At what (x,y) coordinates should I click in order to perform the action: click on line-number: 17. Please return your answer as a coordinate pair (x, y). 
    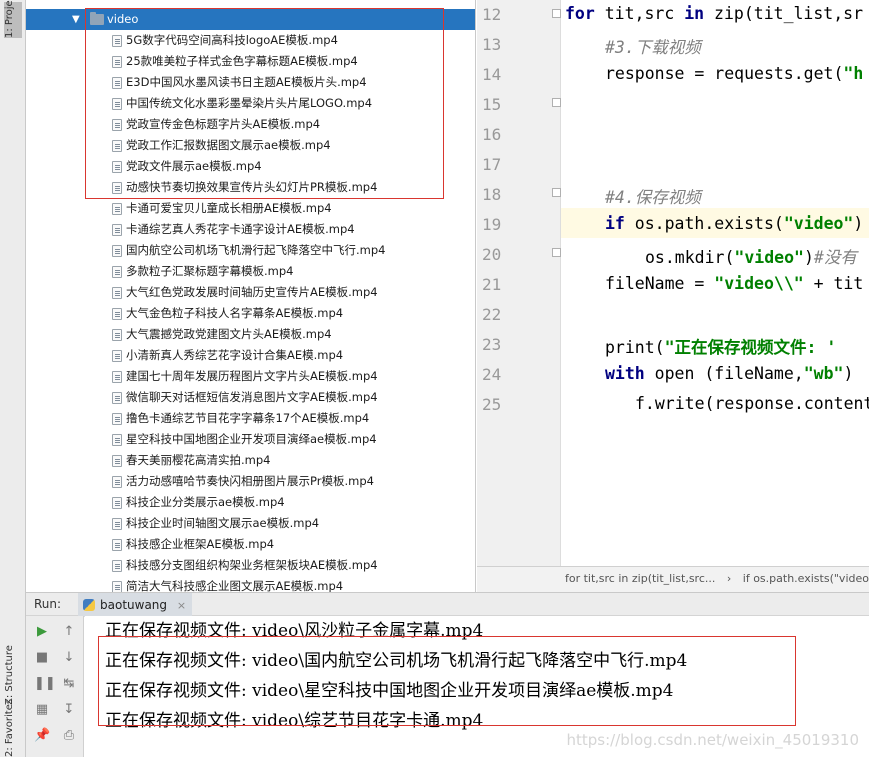
    Looking at the image, I should click on (492, 164).